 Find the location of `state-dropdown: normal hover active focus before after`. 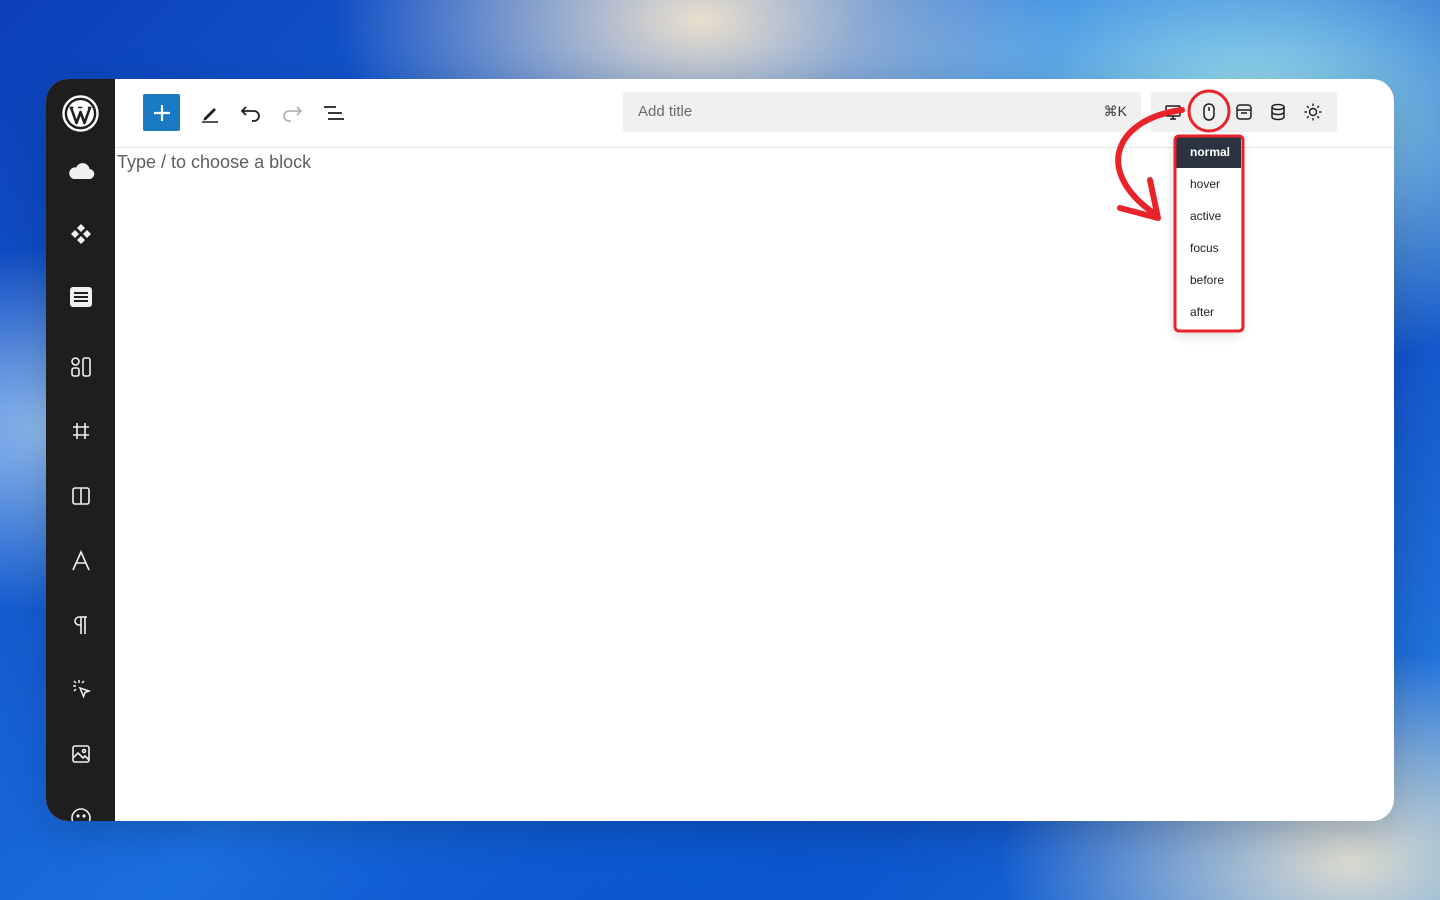

state-dropdown: normal hover active focus before after is located at coordinates (1208, 233).